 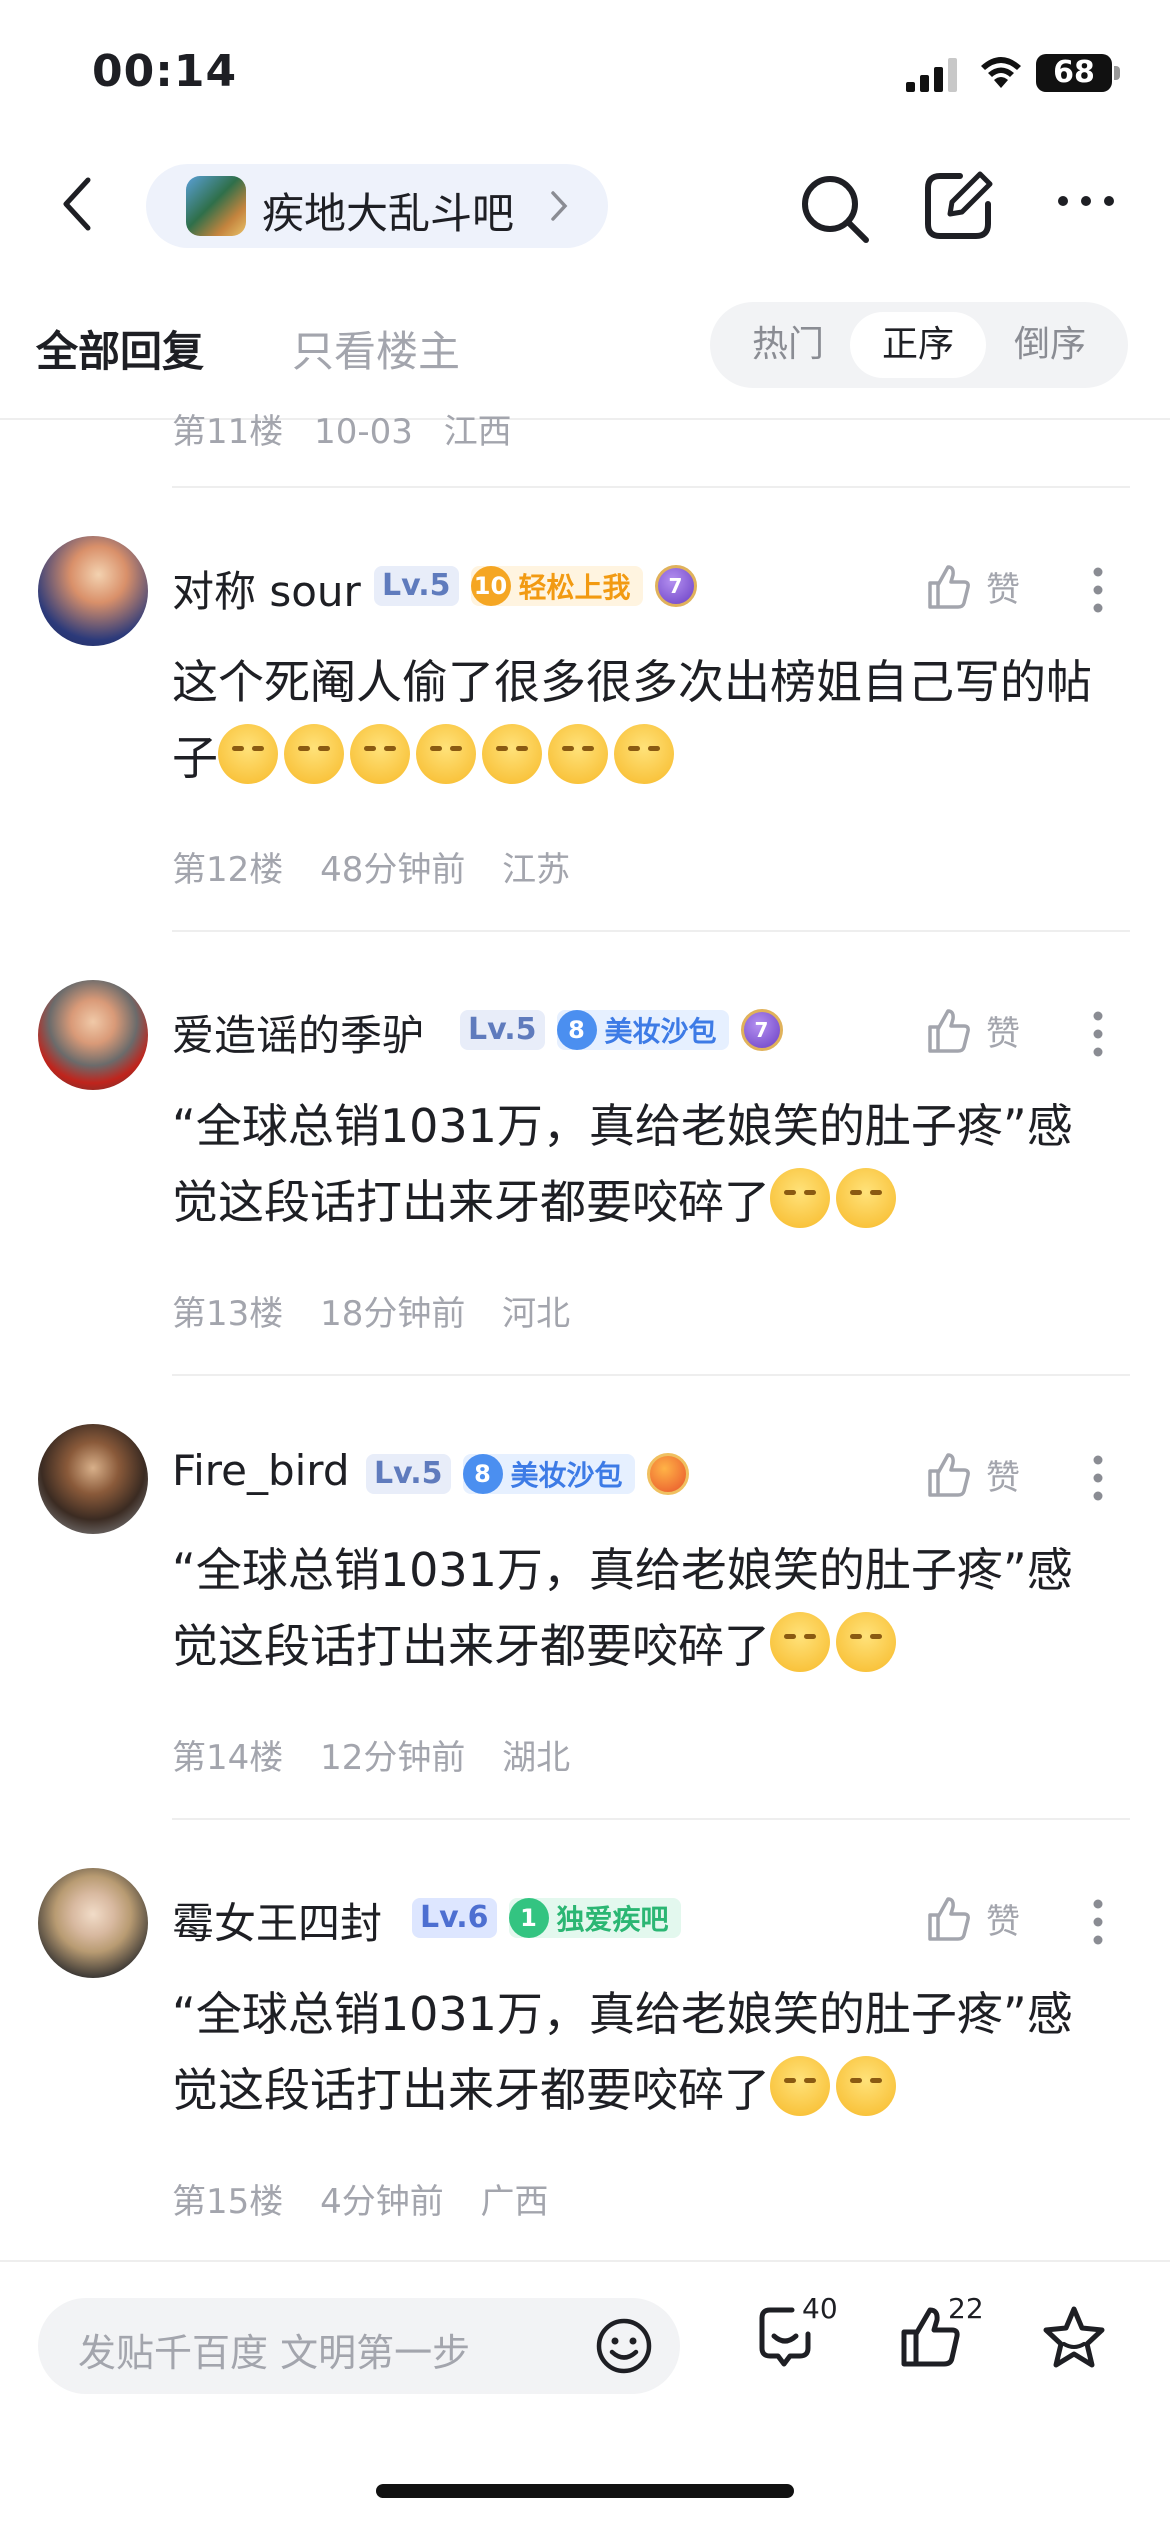 I want to click on post-location: 江西, so click(x=477, y=432).